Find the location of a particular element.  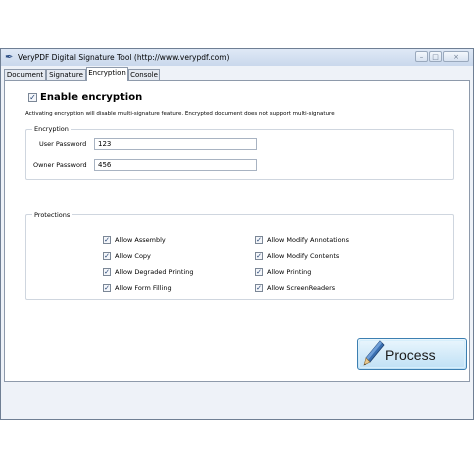

owner-password-input: 456 is located at coordinates (175, 165).